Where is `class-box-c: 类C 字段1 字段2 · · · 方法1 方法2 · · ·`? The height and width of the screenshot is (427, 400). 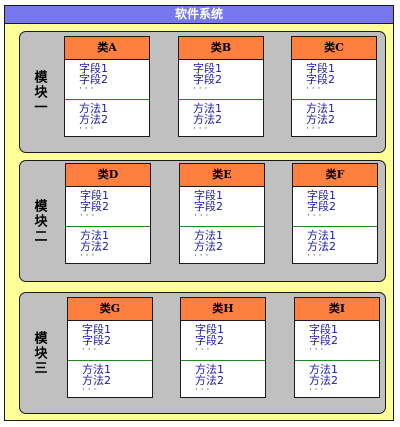 class-box-c: 类C 字段1 字段2 · · · 方法1 方法2 · · · is located at coordinates (334, 86).